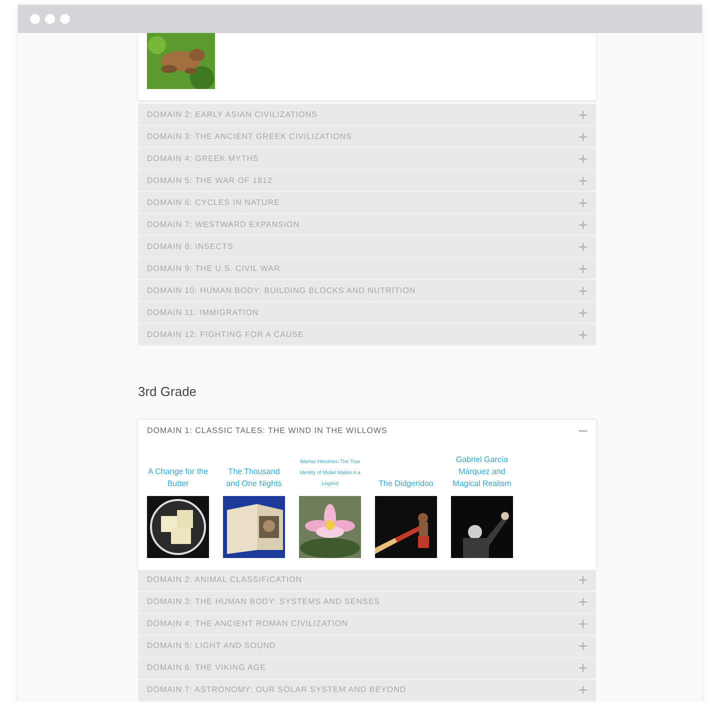 This screenshot has width=720, height=702. What do you see at coordinates (168, 392) in the screenshot?
I see `grade-heading: 3rd Grade` at bounding box center [168, 392].